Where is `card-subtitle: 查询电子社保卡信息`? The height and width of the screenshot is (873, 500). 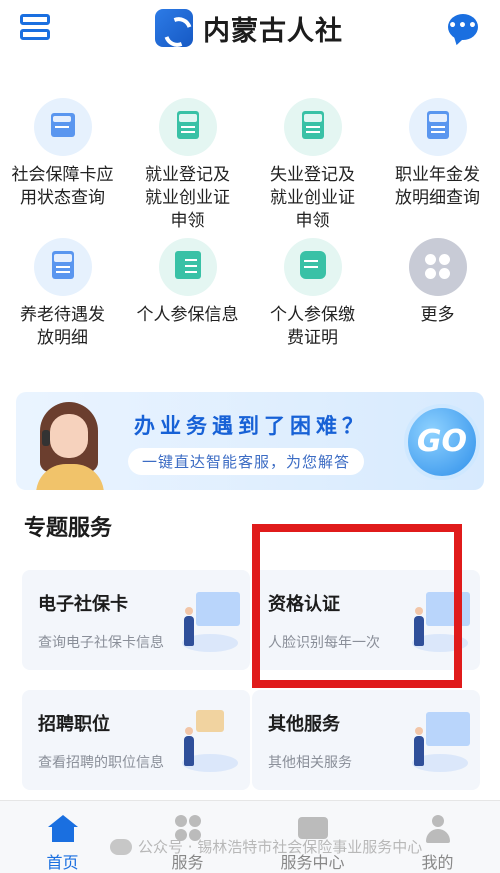 card-subtitle: 查询电子社保卡信息 is located at coordinates (101, 643).